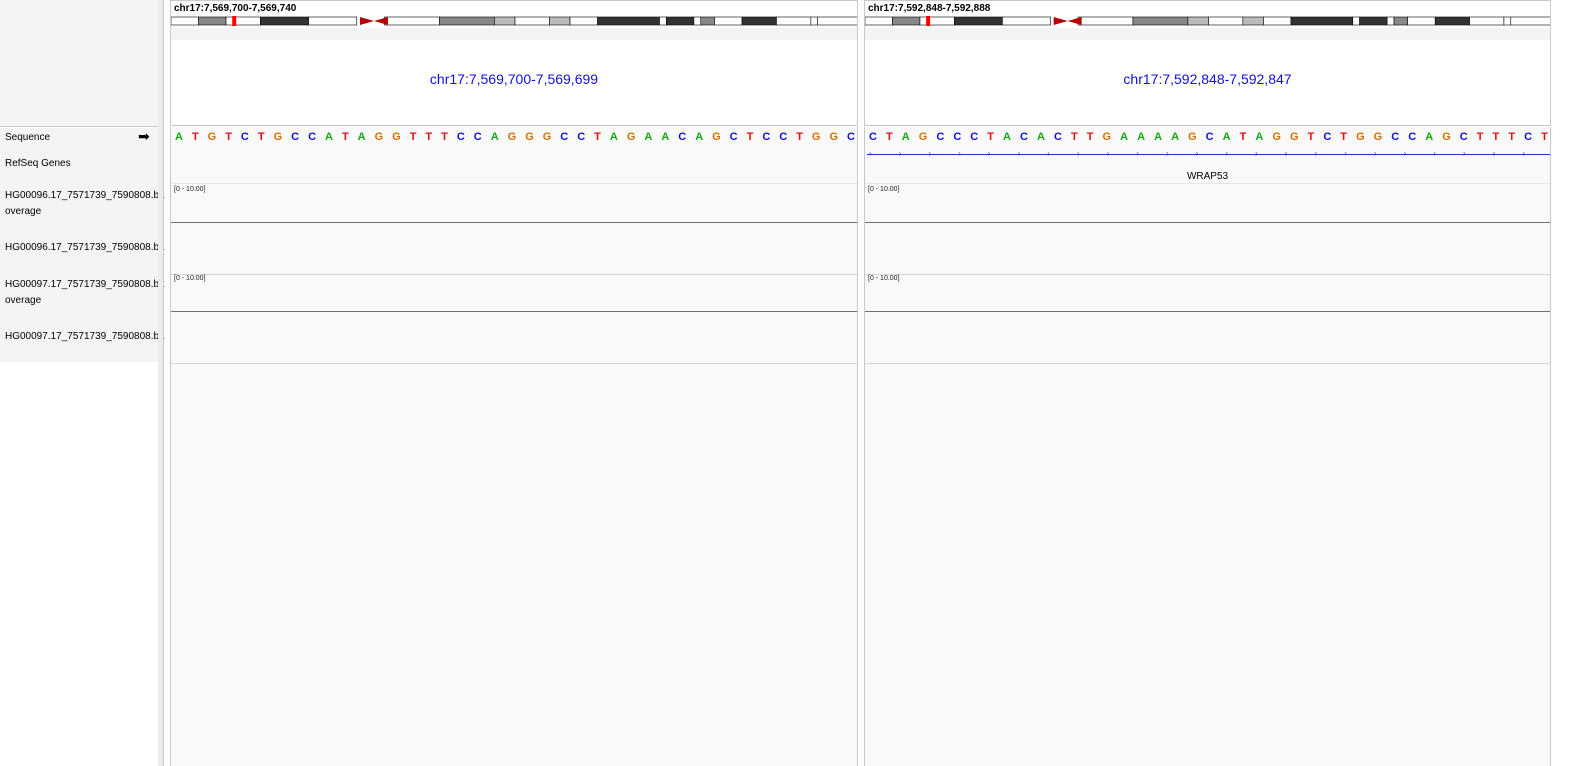 The image size is (1580, 766). I want to click on track-name-hg00097-coverage: HG00097.17_7571739_7590808.ba, so click(85, 284).